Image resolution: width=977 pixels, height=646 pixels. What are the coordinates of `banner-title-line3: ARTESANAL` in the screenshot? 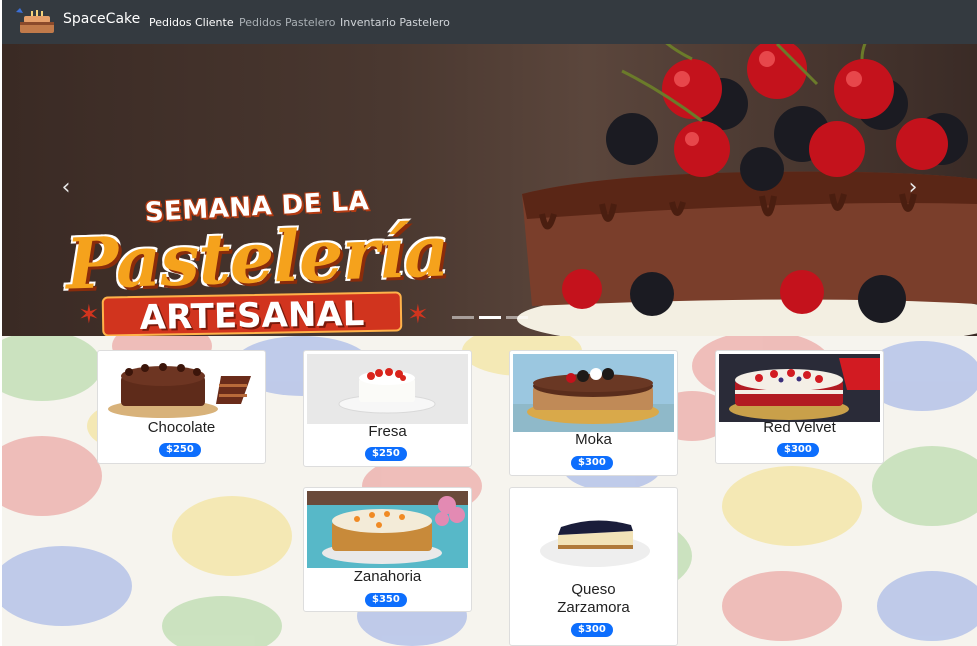 It's located at (252, 313).